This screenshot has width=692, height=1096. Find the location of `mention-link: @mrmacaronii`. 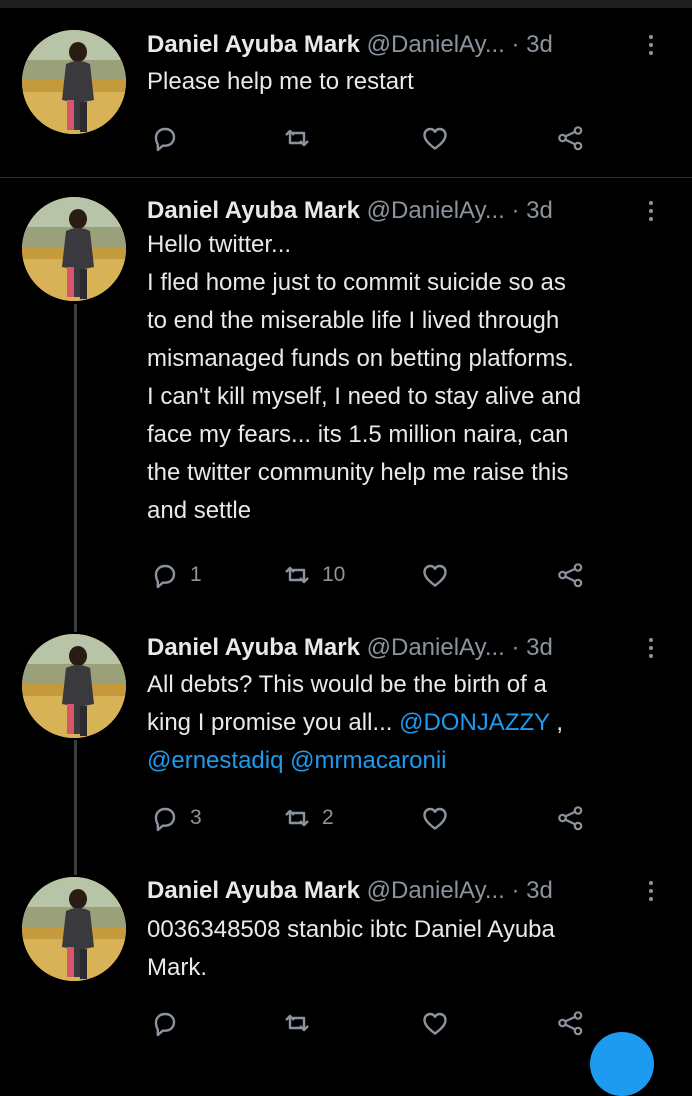

mention-link: @mrmacaronii is located at coordinates (368, 760).